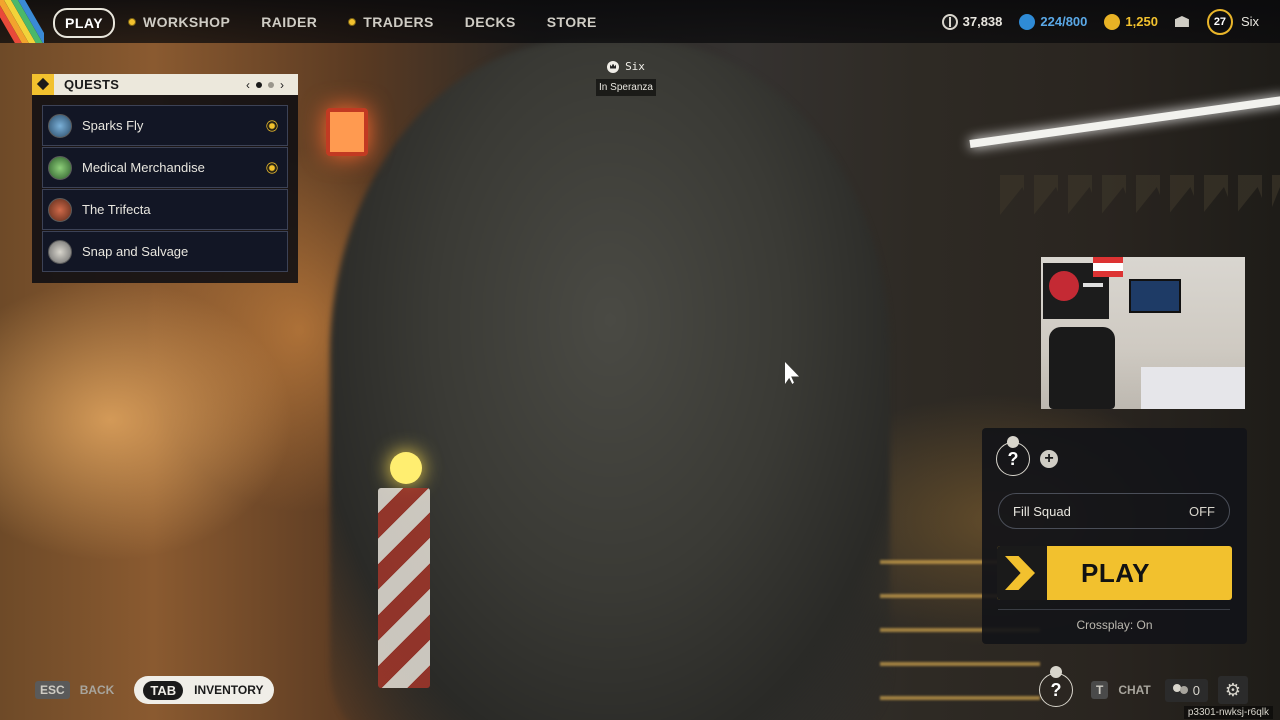 The width and height of the screenshot is (1280, 720). Describe the element at coordinates (22, 21) in the screenshot. I see `rainbow-stripes-logo` at that location.